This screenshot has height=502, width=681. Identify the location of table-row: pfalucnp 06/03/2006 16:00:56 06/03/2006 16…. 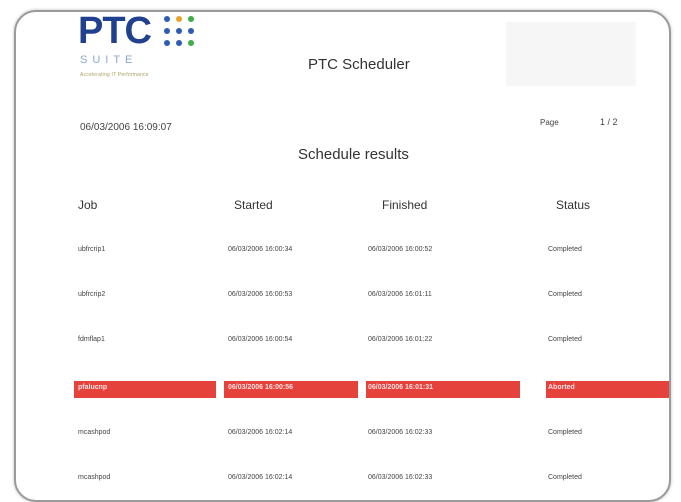
(371, 390).